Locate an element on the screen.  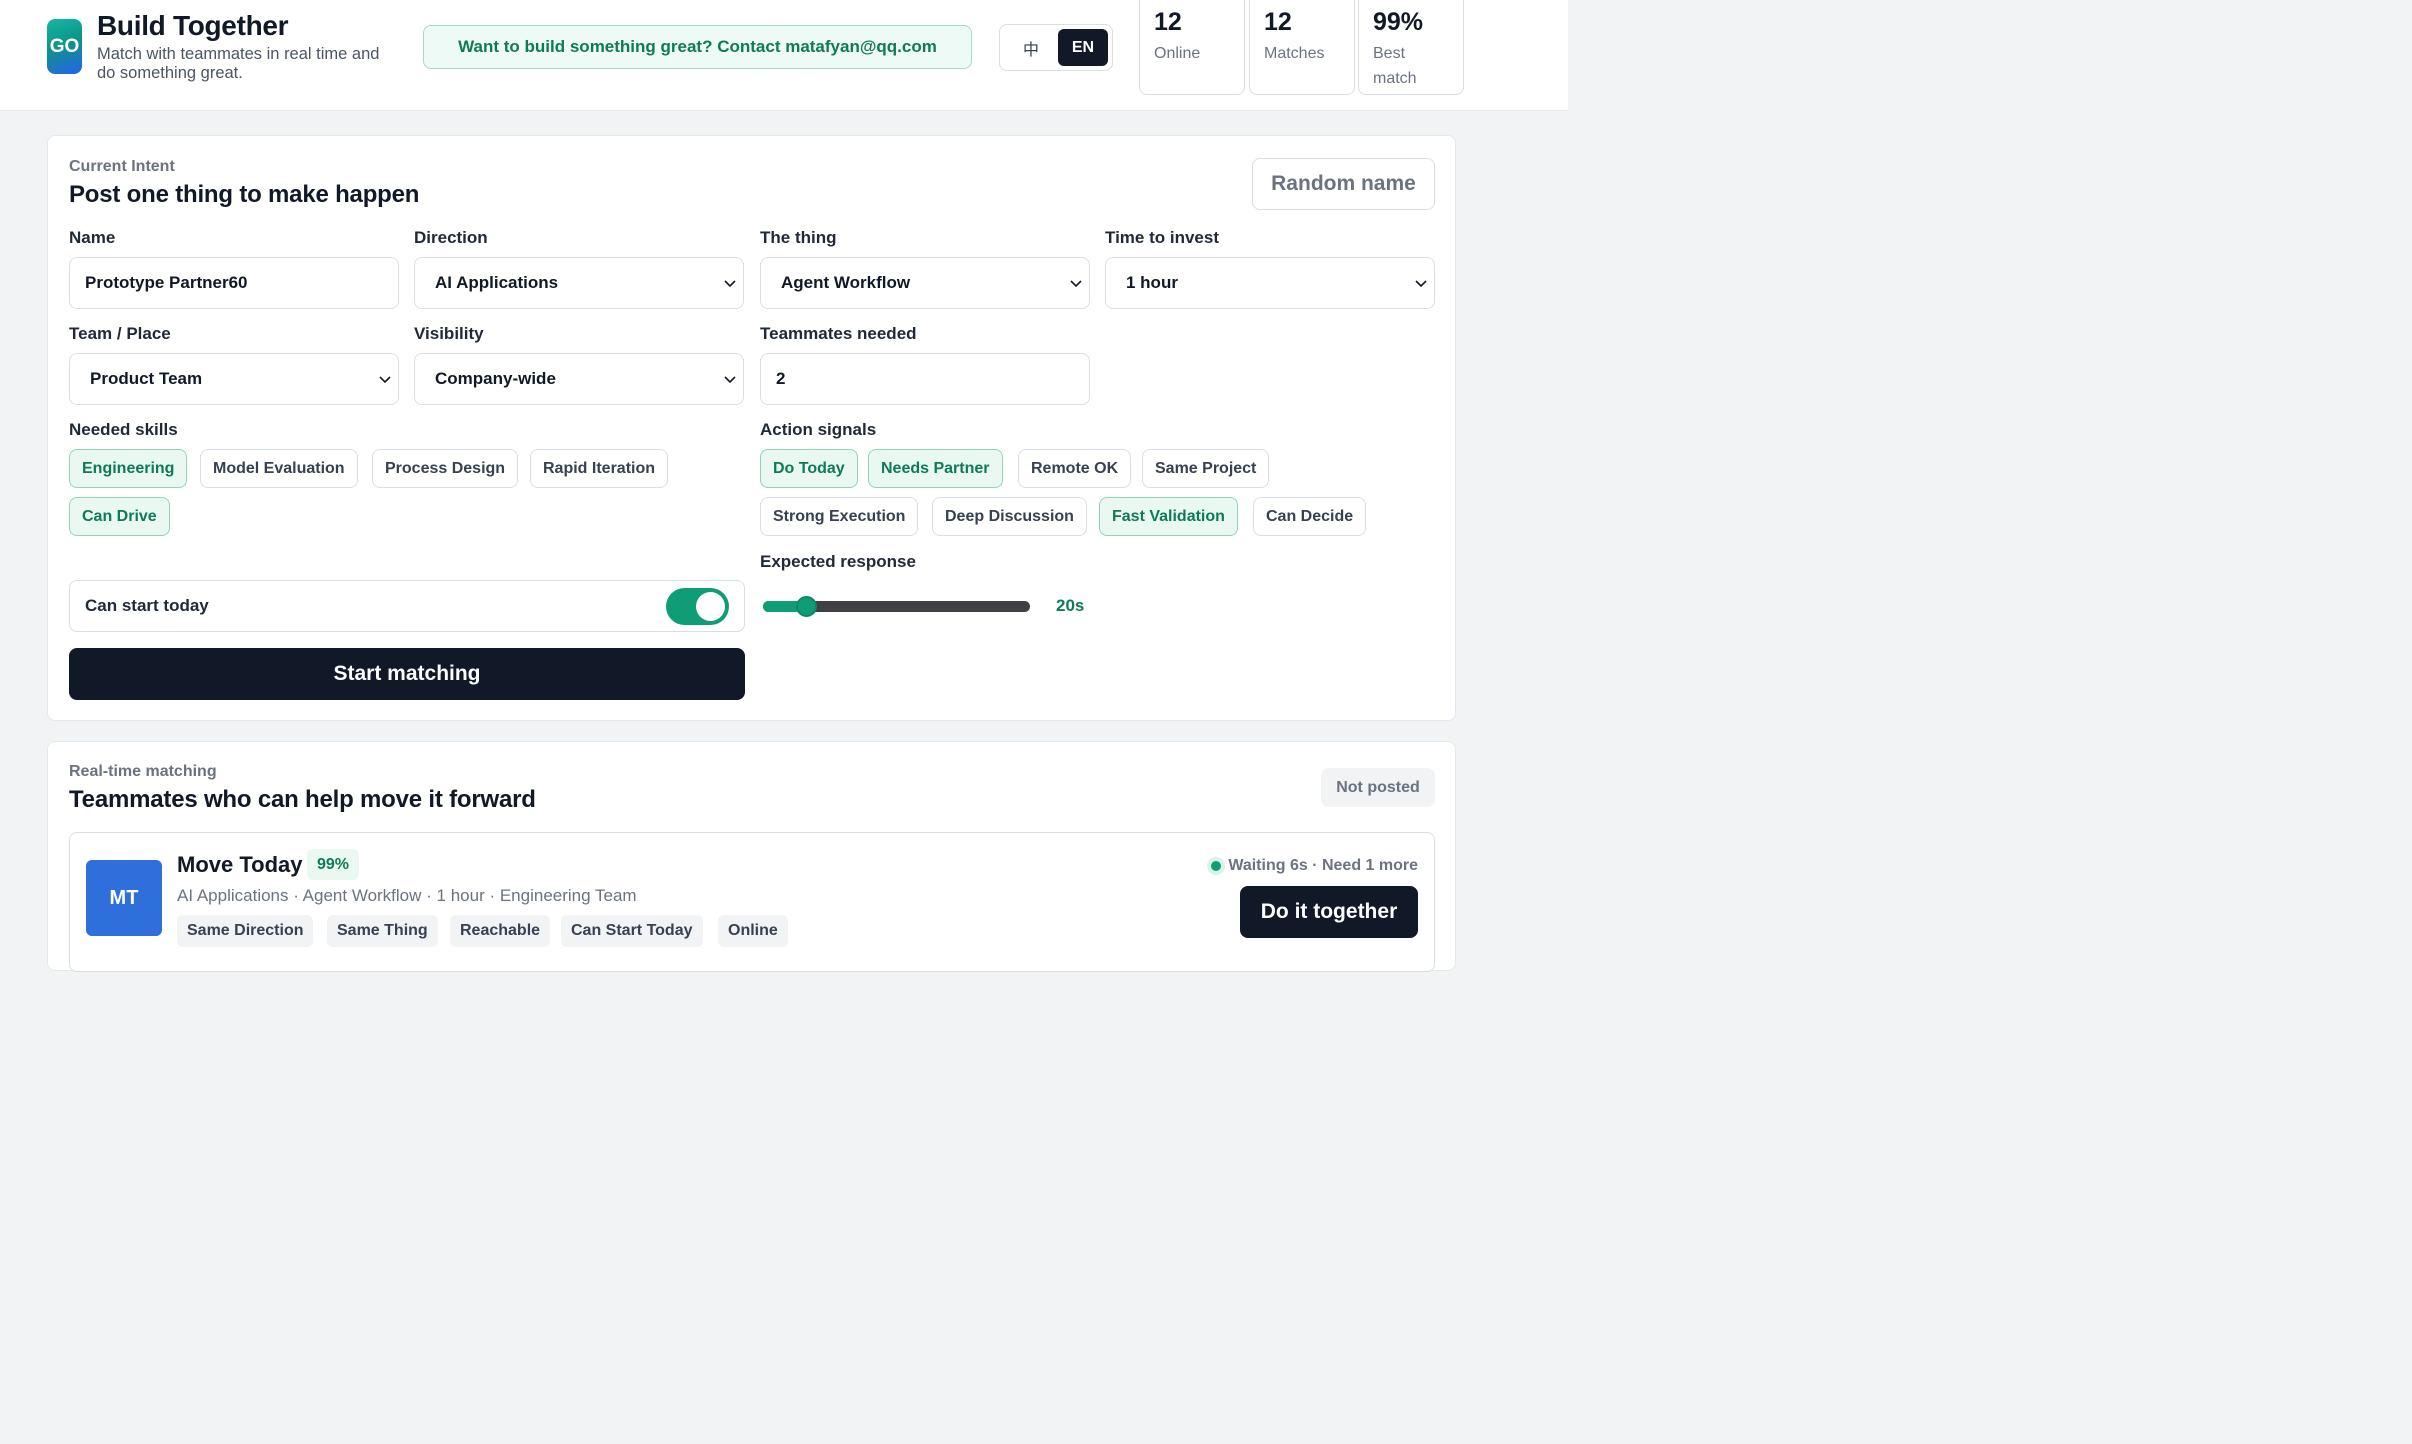
stat-matches: 12 Matches is located at coordinates (1302, 47).